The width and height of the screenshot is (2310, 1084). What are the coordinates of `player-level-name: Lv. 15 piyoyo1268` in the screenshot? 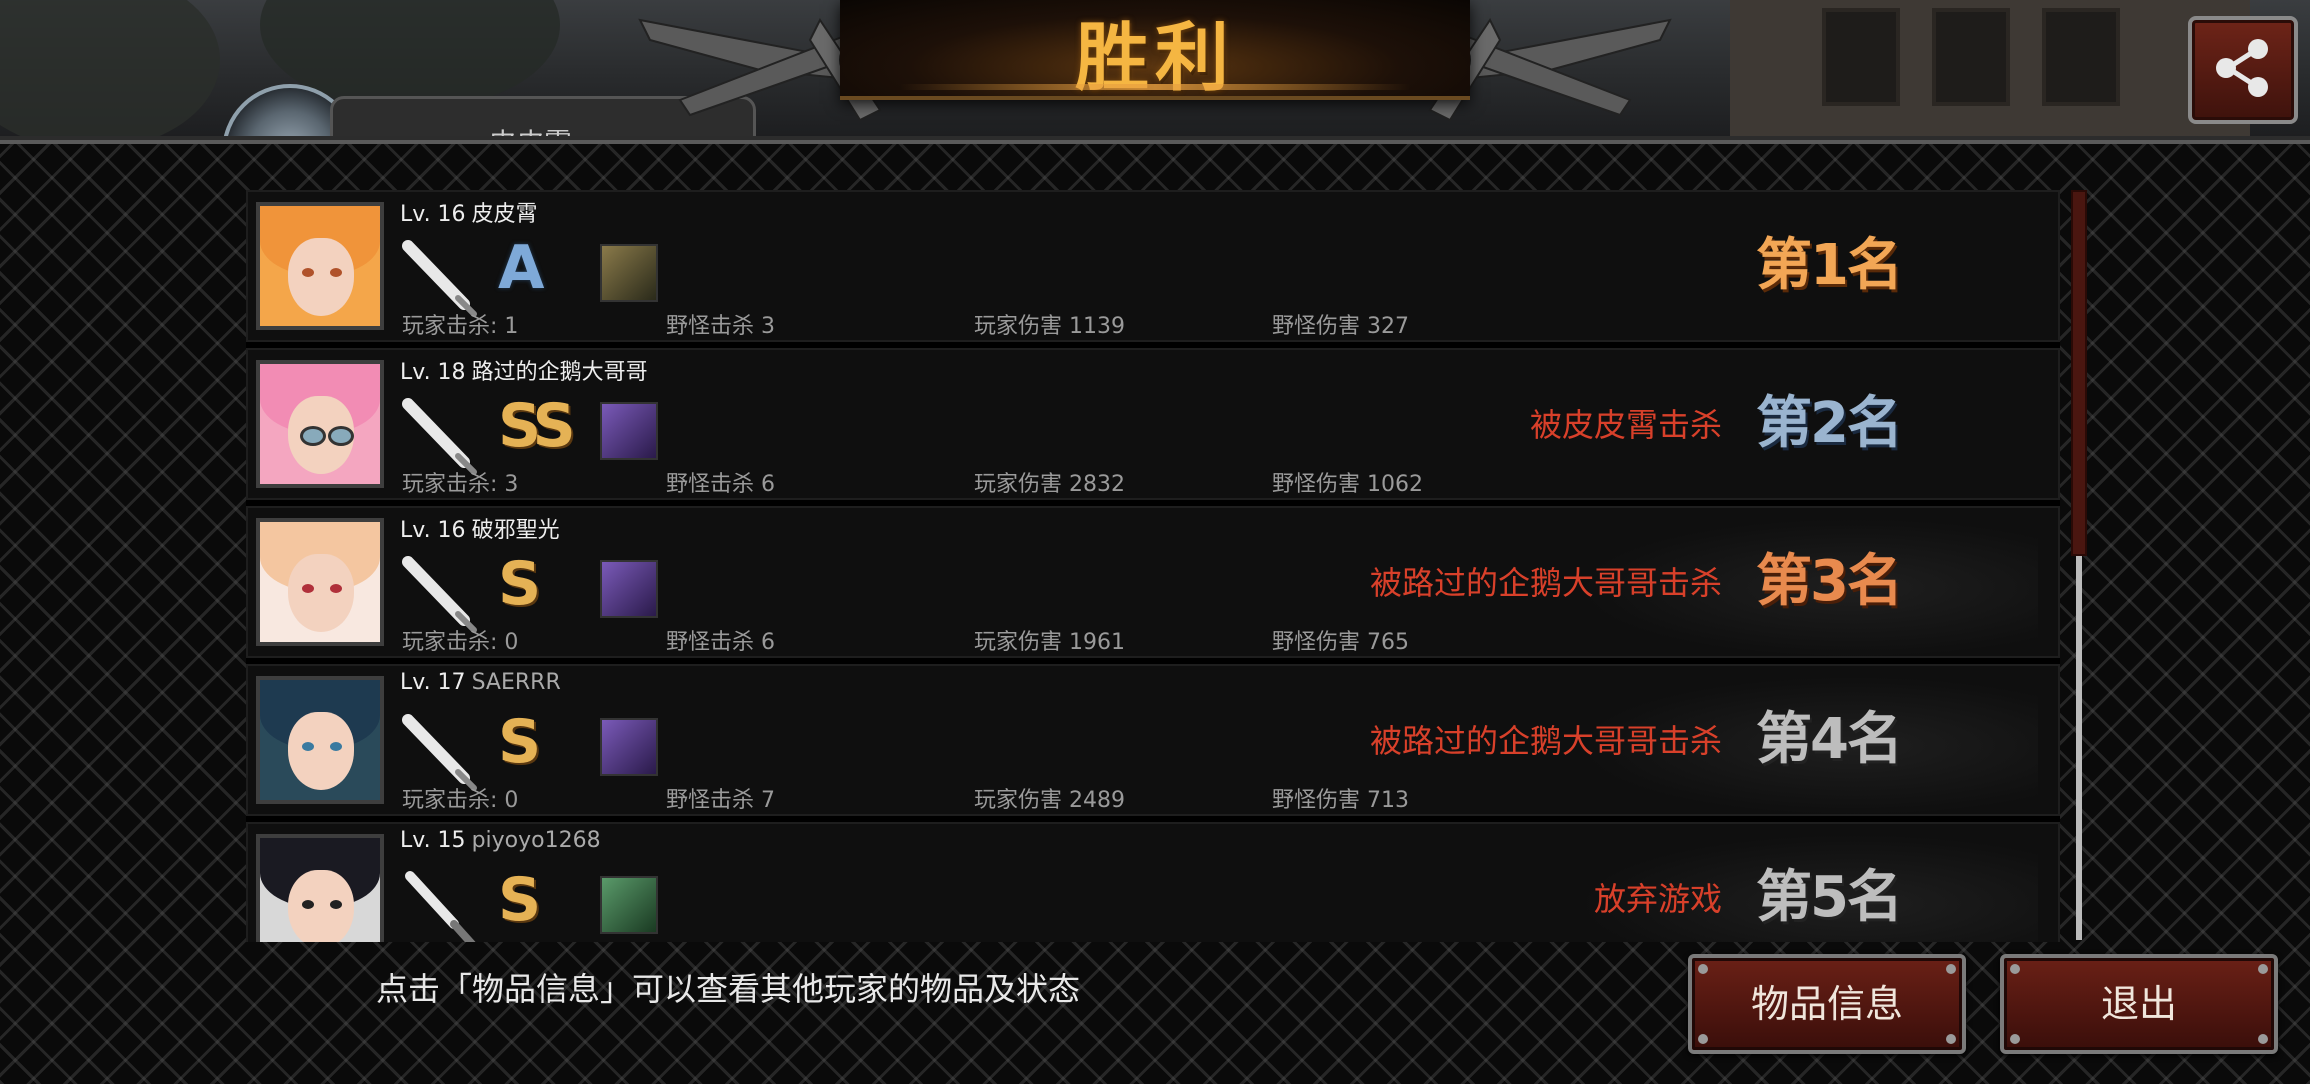 It's located at (500, 840).